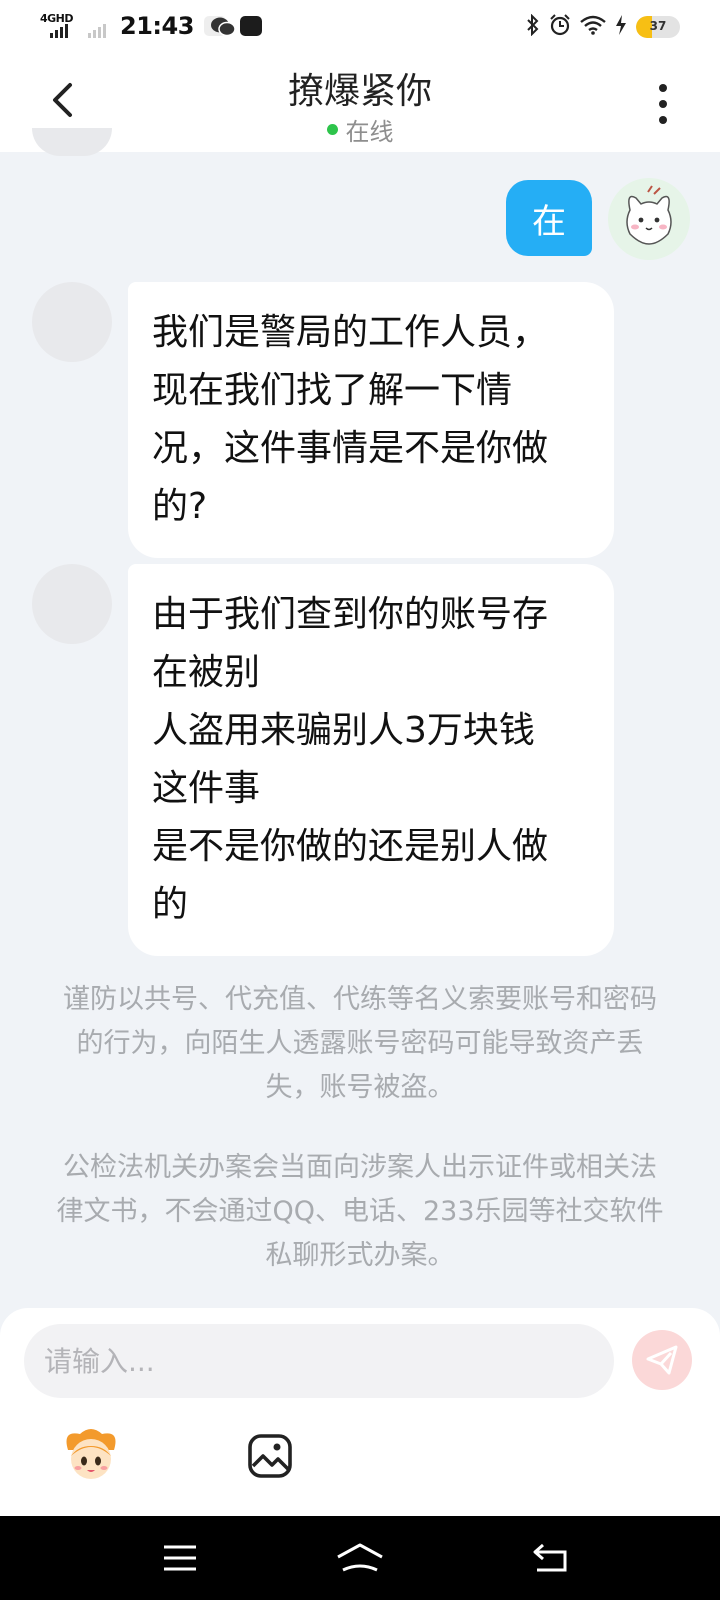 This screenshot has height=1600, width=720. I want to click on back-nav-button, so click(550, 1558).